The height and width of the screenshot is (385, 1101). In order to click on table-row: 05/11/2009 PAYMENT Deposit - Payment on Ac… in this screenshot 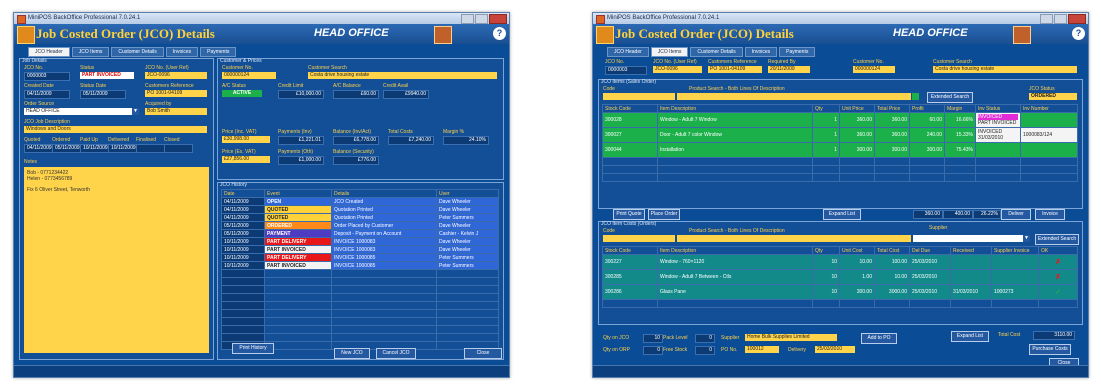, I will do `click(360, 233)`.